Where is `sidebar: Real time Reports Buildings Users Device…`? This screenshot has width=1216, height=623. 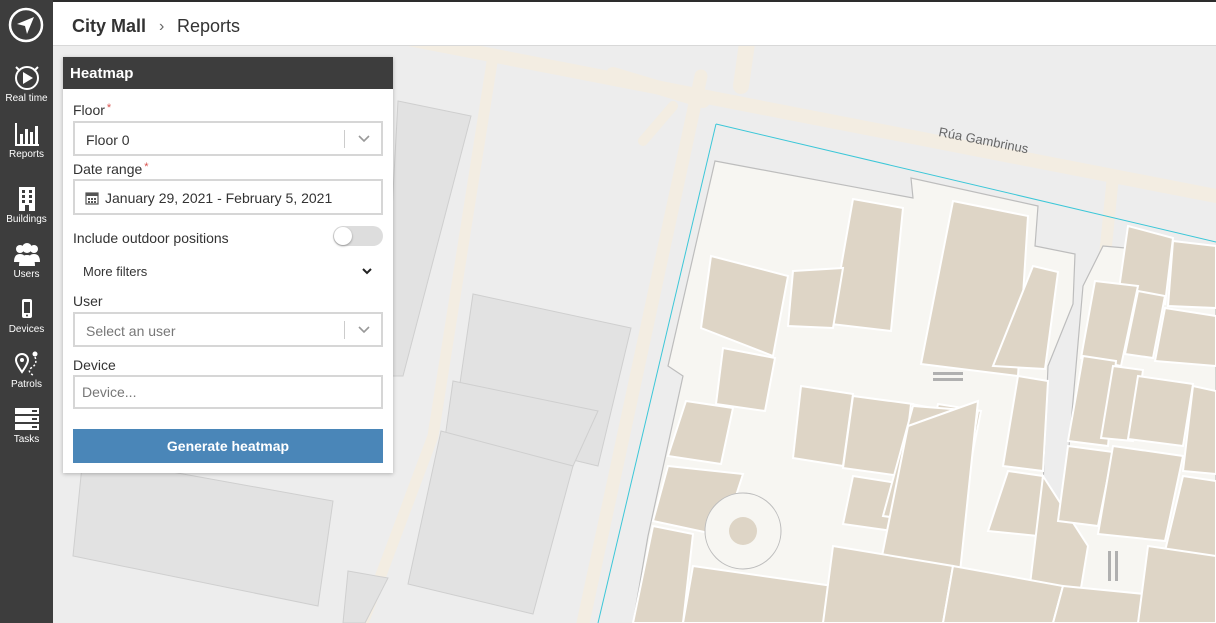
sidebar: Real time Reports Buildings Users Device… is located at coordinates (26, 311).